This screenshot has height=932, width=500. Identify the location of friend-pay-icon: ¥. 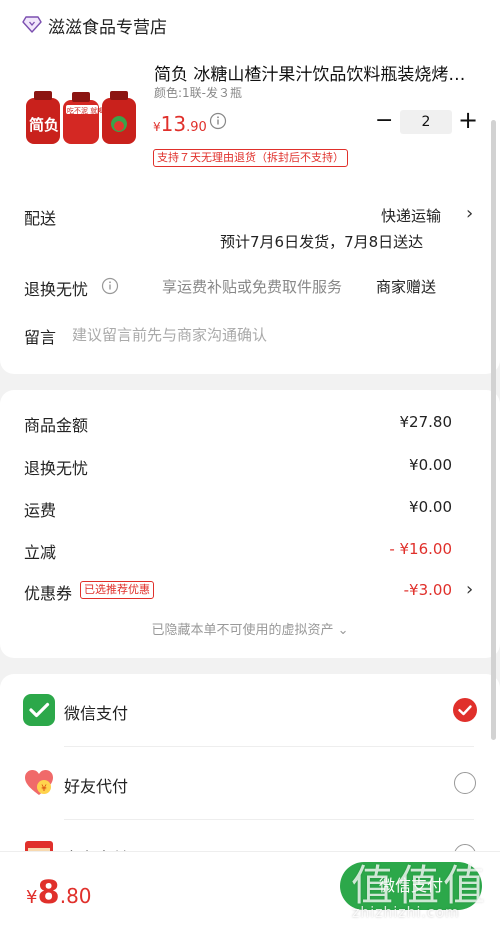
(39, 782).